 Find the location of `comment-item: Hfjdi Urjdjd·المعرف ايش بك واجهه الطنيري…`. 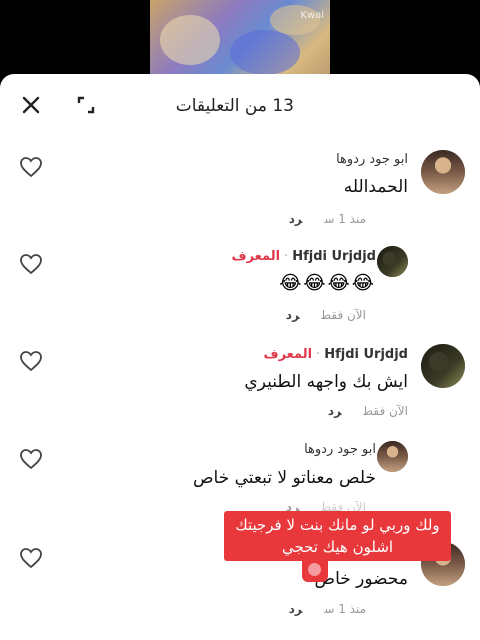

comment-item: Hfjdi Urjdjd·المعرف ايش بك واجهه الطنيري… is located at coordinates (240, 383).